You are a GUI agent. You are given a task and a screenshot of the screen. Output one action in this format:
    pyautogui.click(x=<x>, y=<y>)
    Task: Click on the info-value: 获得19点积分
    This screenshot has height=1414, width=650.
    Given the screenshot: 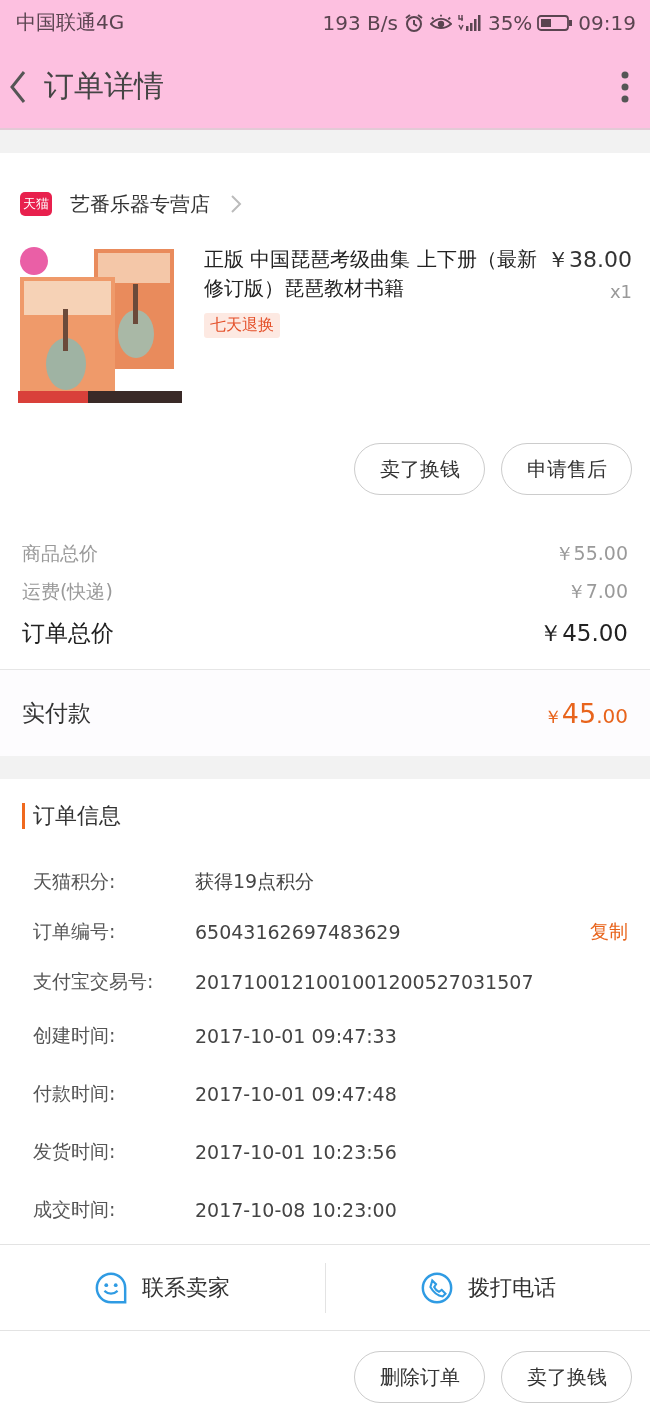 What is the action you would take?
    pyautogui.click(x=255, y=881)
    